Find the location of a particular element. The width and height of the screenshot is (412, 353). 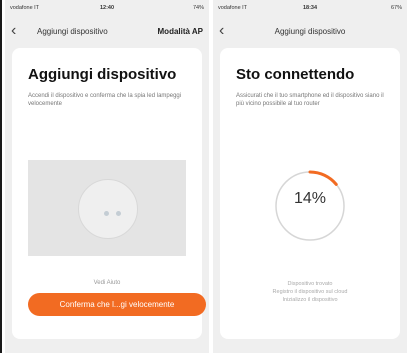

nav-bar: ‹ Aggiungi dispositivo is located at coordinates (310, 31).